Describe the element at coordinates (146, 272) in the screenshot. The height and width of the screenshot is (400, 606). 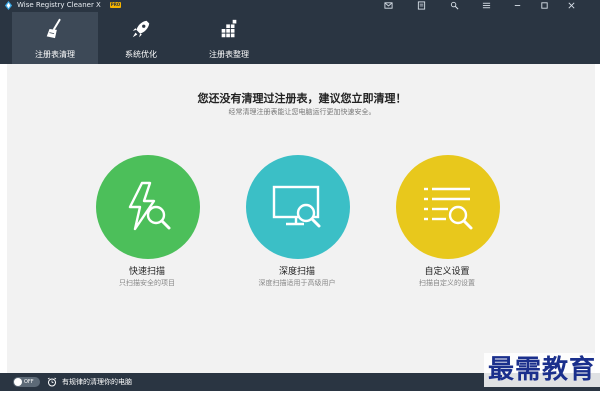
I see `quick-scan-title: 快速扫描` at that location.